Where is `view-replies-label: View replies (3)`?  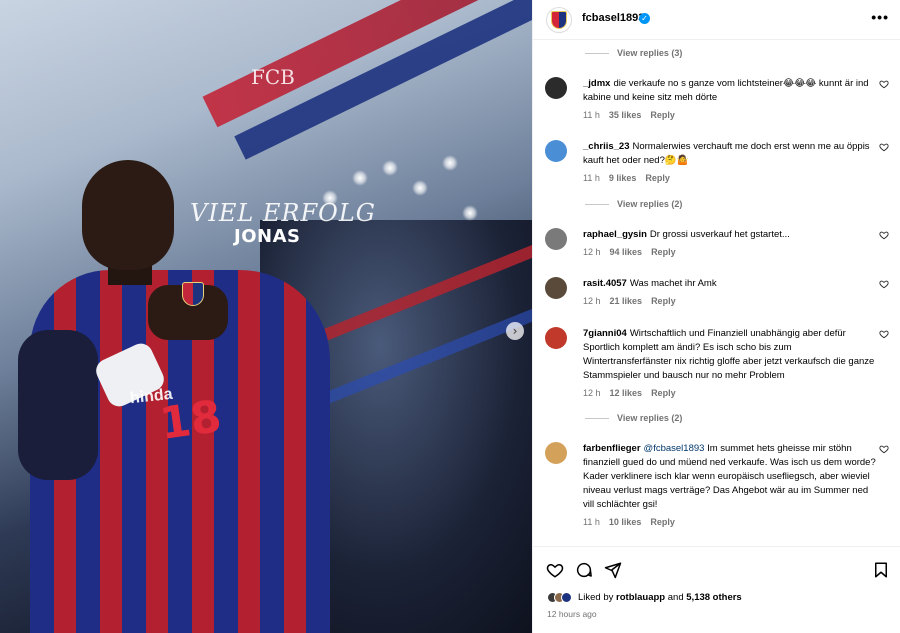 view-replies-label: View replies (3) is located at coordinates (650, 53).